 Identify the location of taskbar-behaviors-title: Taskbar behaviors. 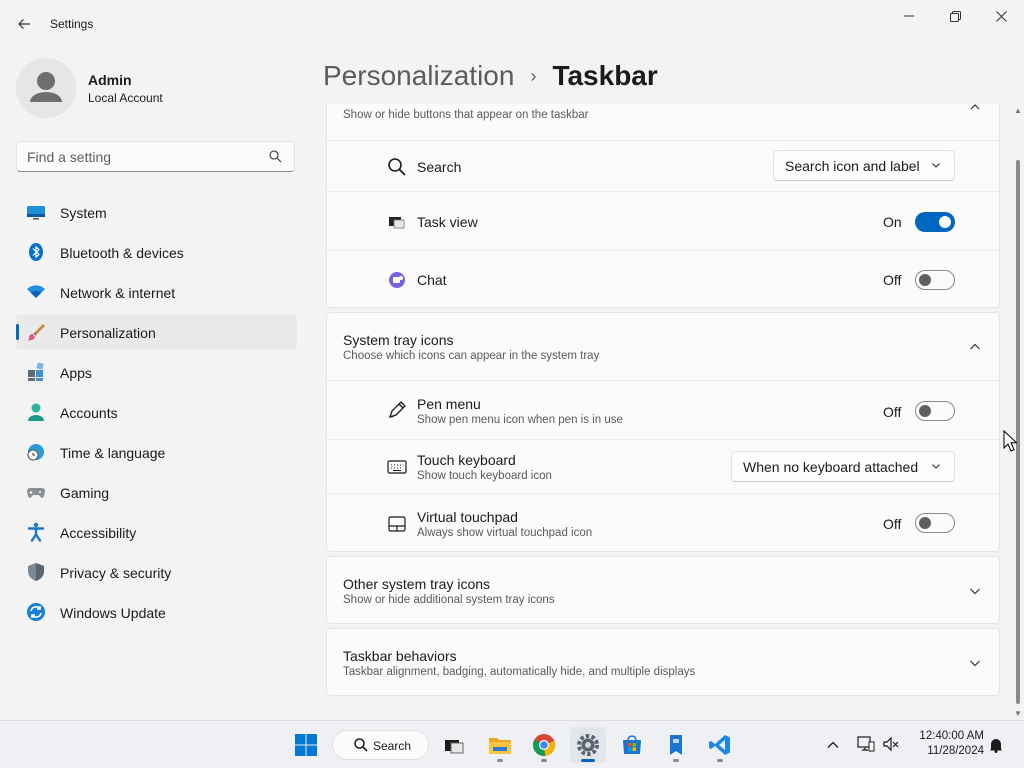
(400, 656).